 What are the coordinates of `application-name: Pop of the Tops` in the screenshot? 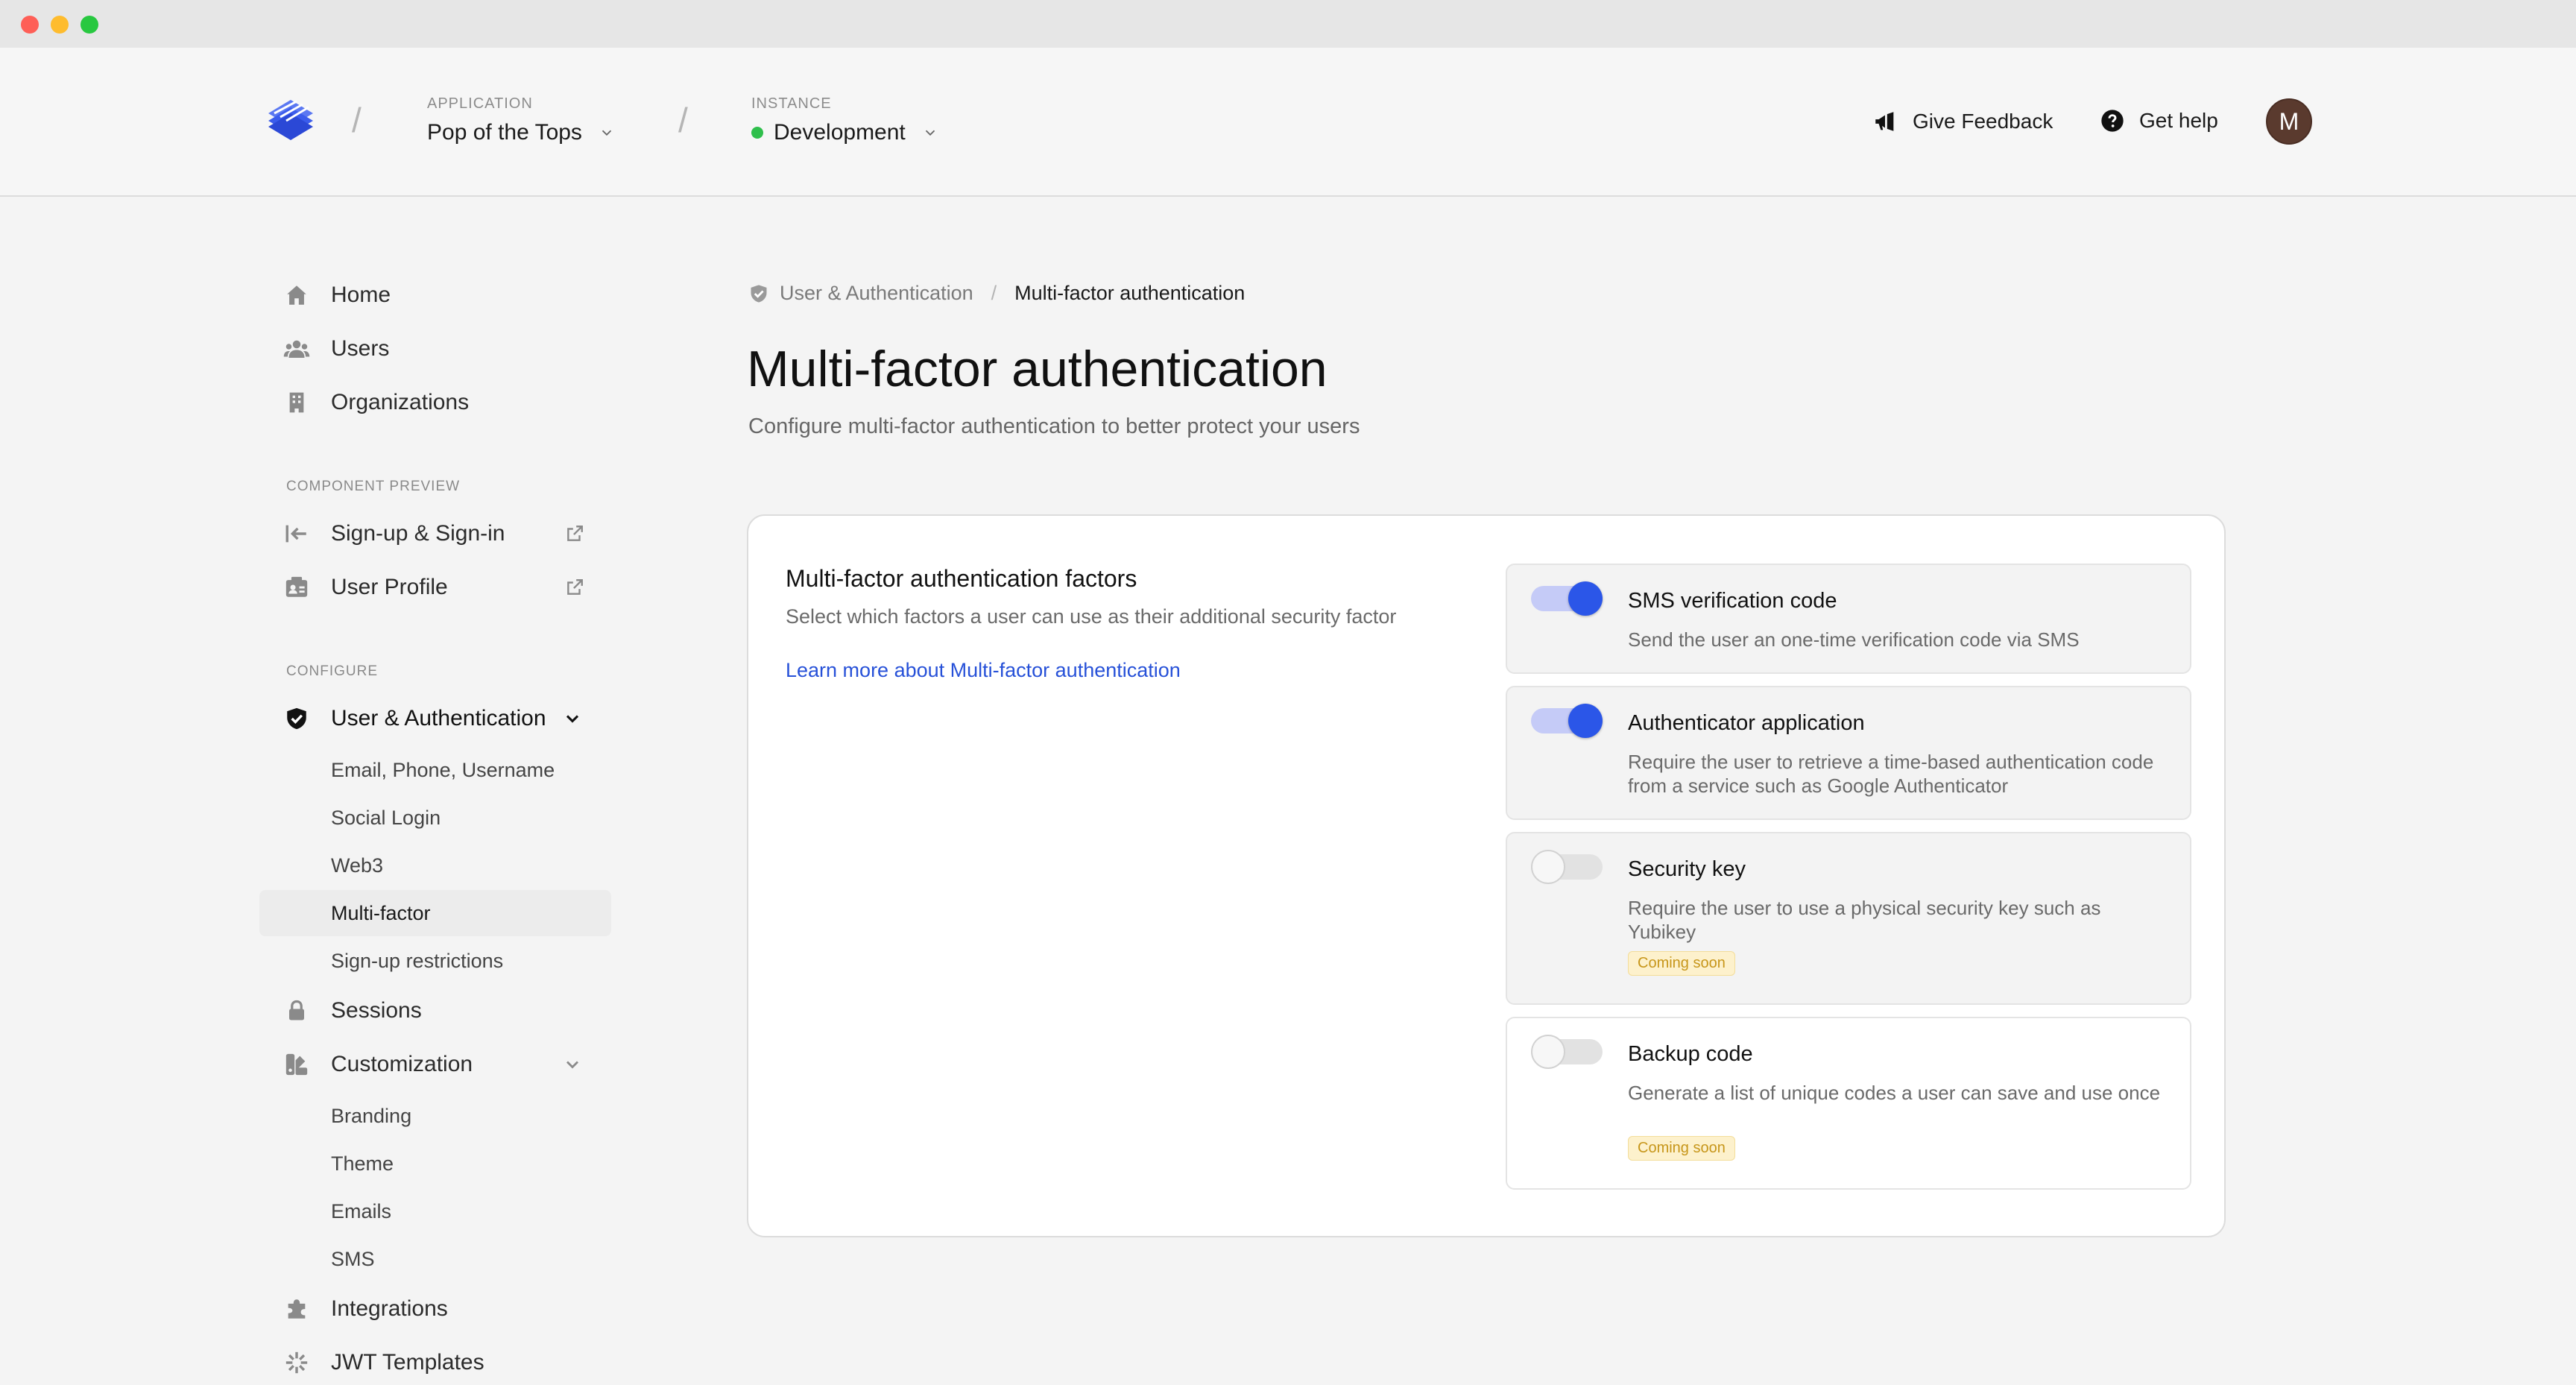 It's located at (504, 132).